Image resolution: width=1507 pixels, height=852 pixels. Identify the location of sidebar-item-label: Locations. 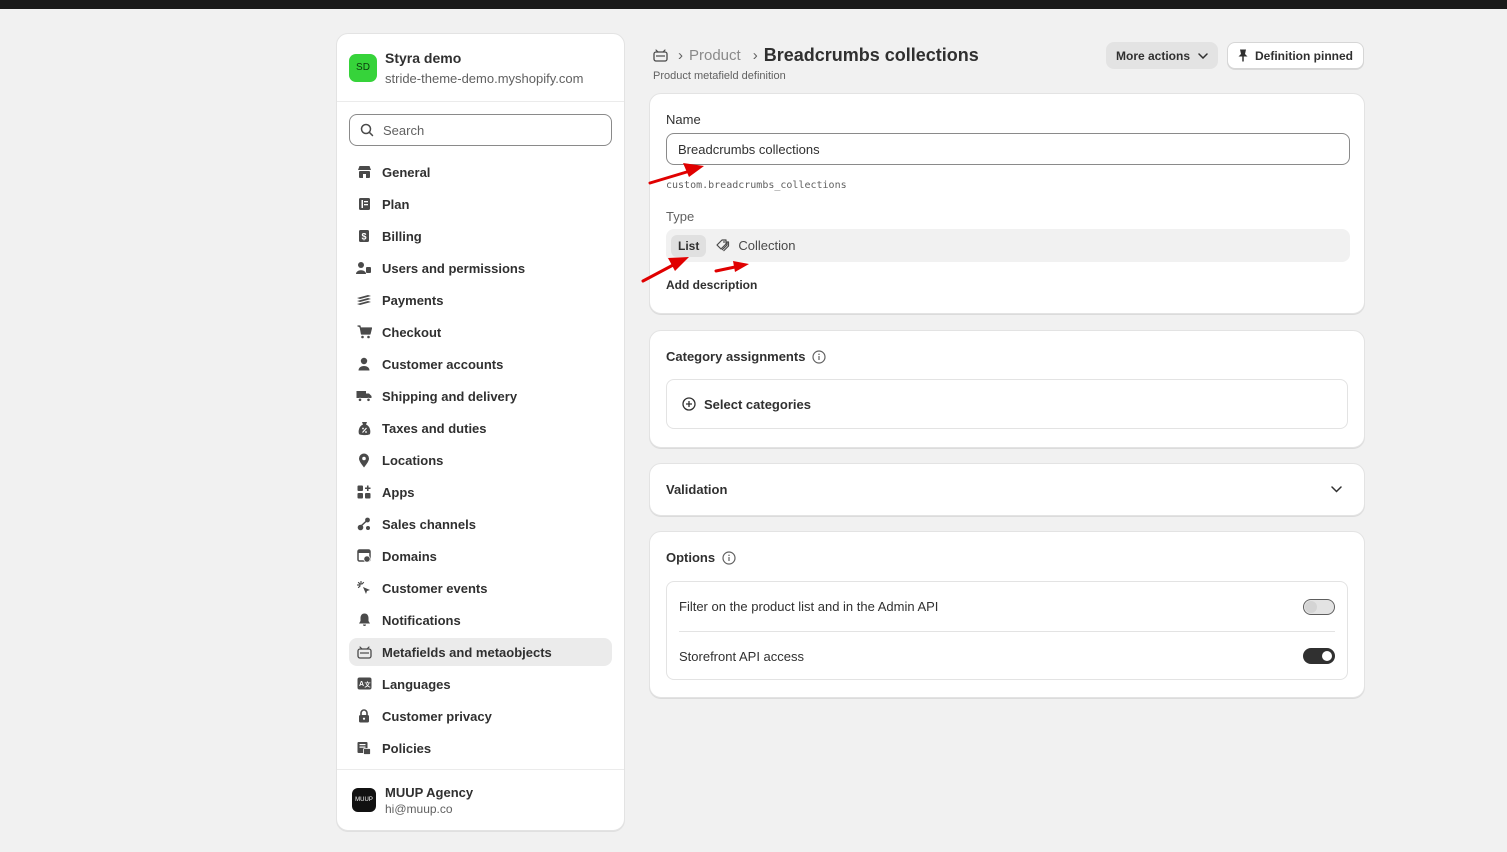
(413, 460).